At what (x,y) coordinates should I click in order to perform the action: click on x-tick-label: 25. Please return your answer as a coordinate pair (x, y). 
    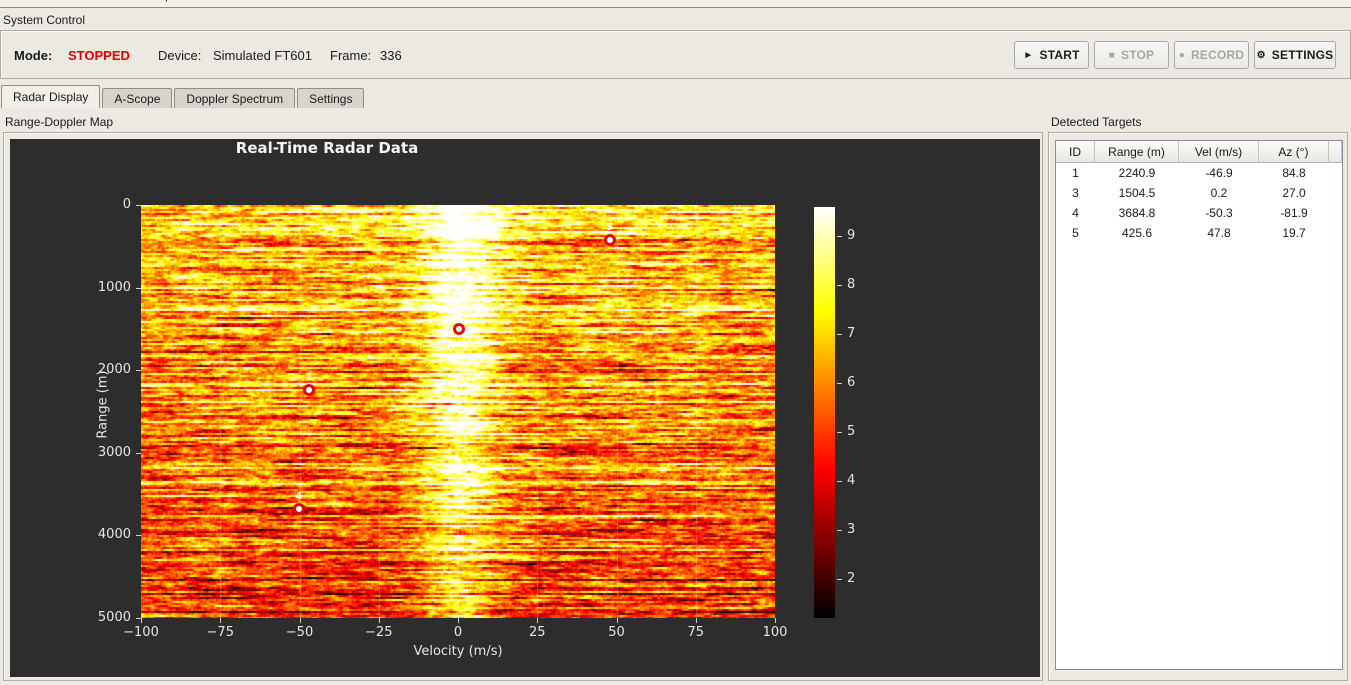
    Looking at the image, I should click on (537, 632).